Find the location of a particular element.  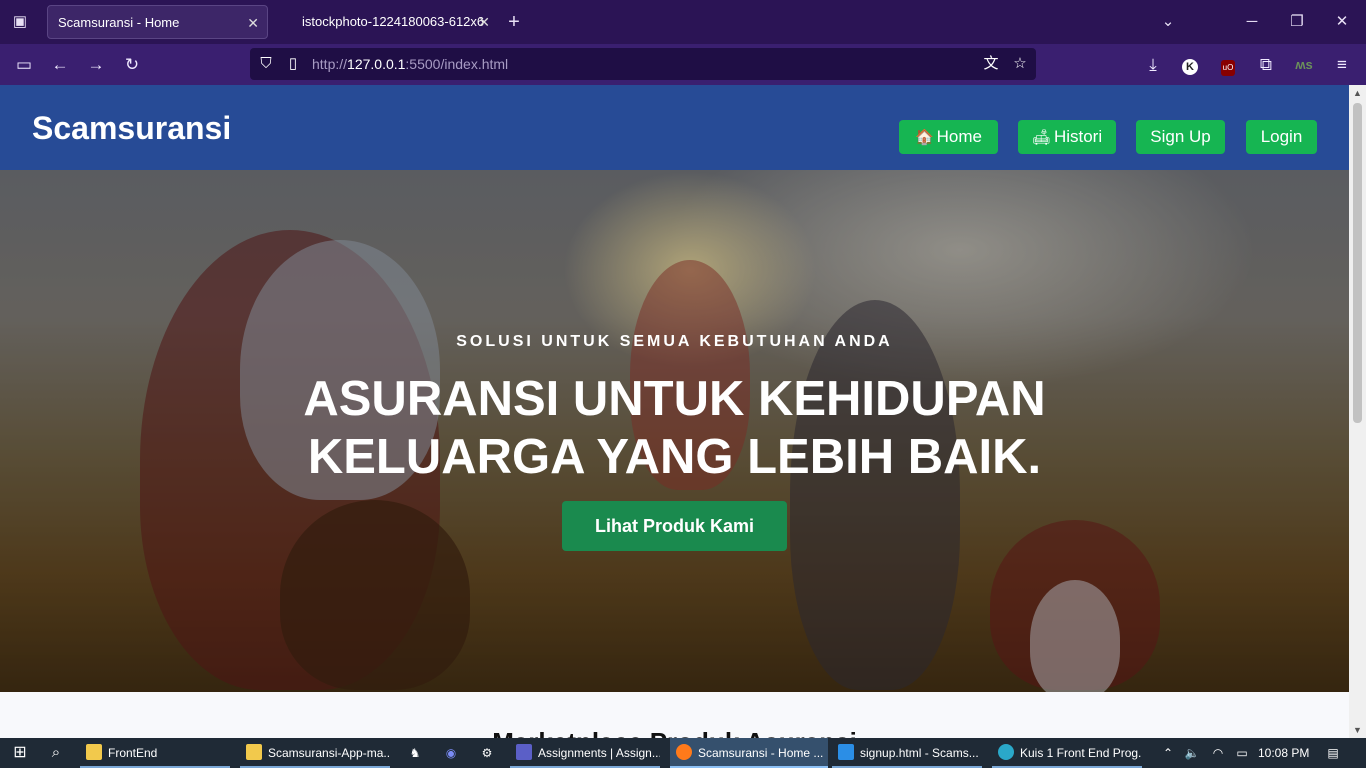

menu-hamburger-icon: ≡ is located at coordinates (1342, 65).